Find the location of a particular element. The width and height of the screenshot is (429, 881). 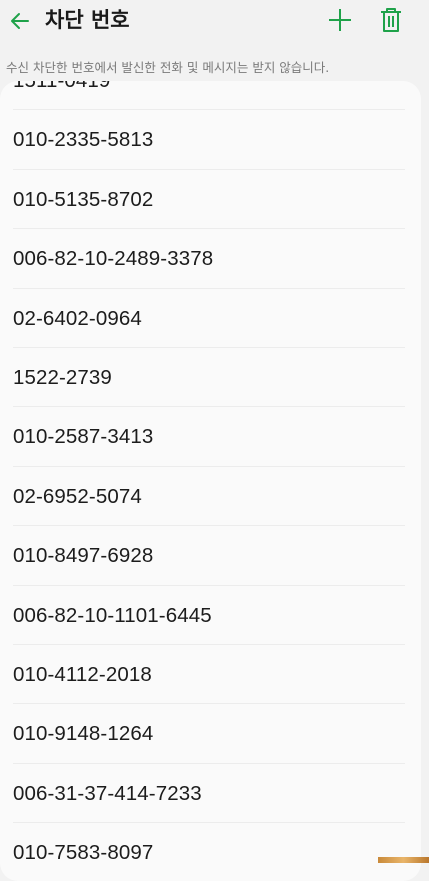

list-item: 02-6402-0964 is located at coordinates (210, 318).